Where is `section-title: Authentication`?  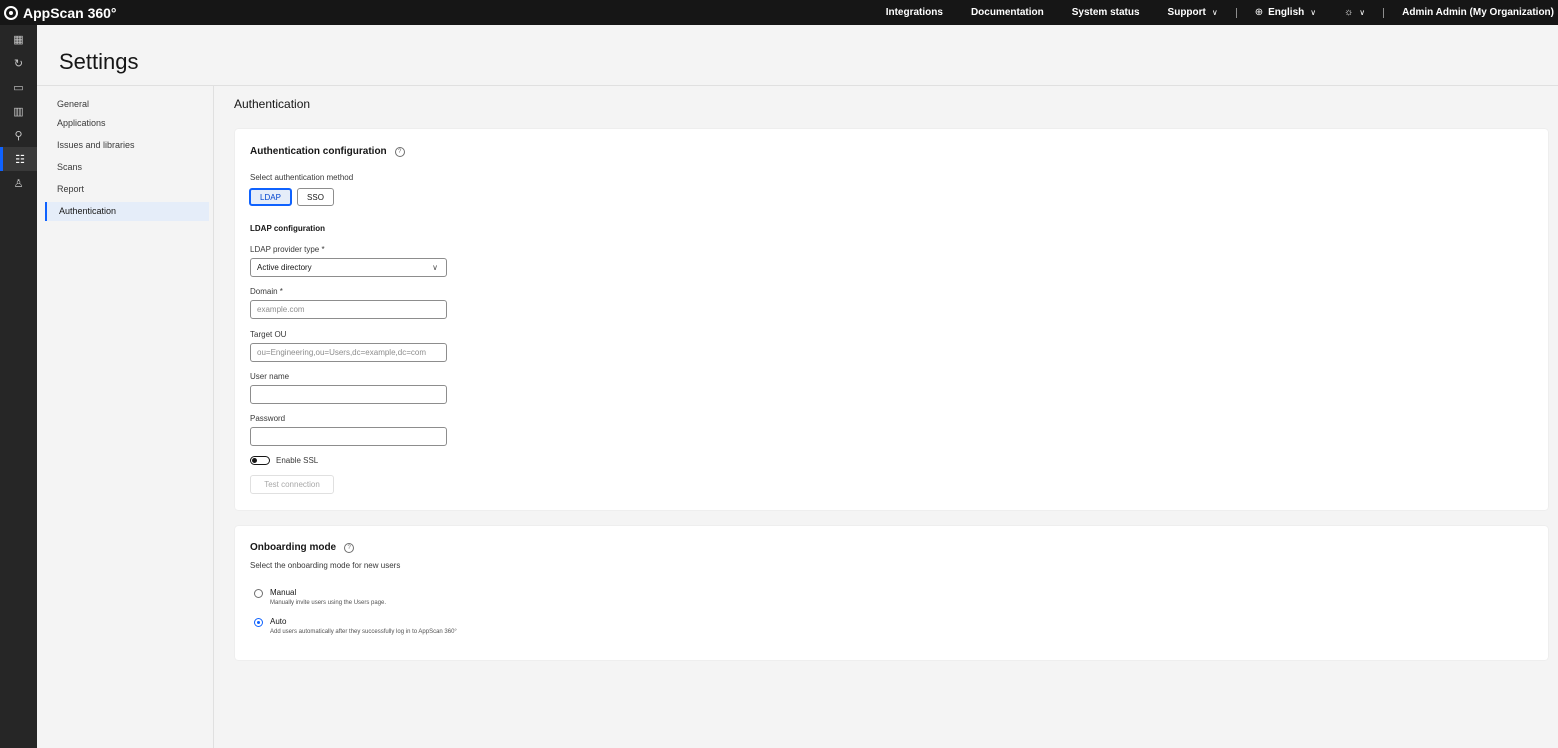
section-title: Authentication is located at coordinates (272, 104).